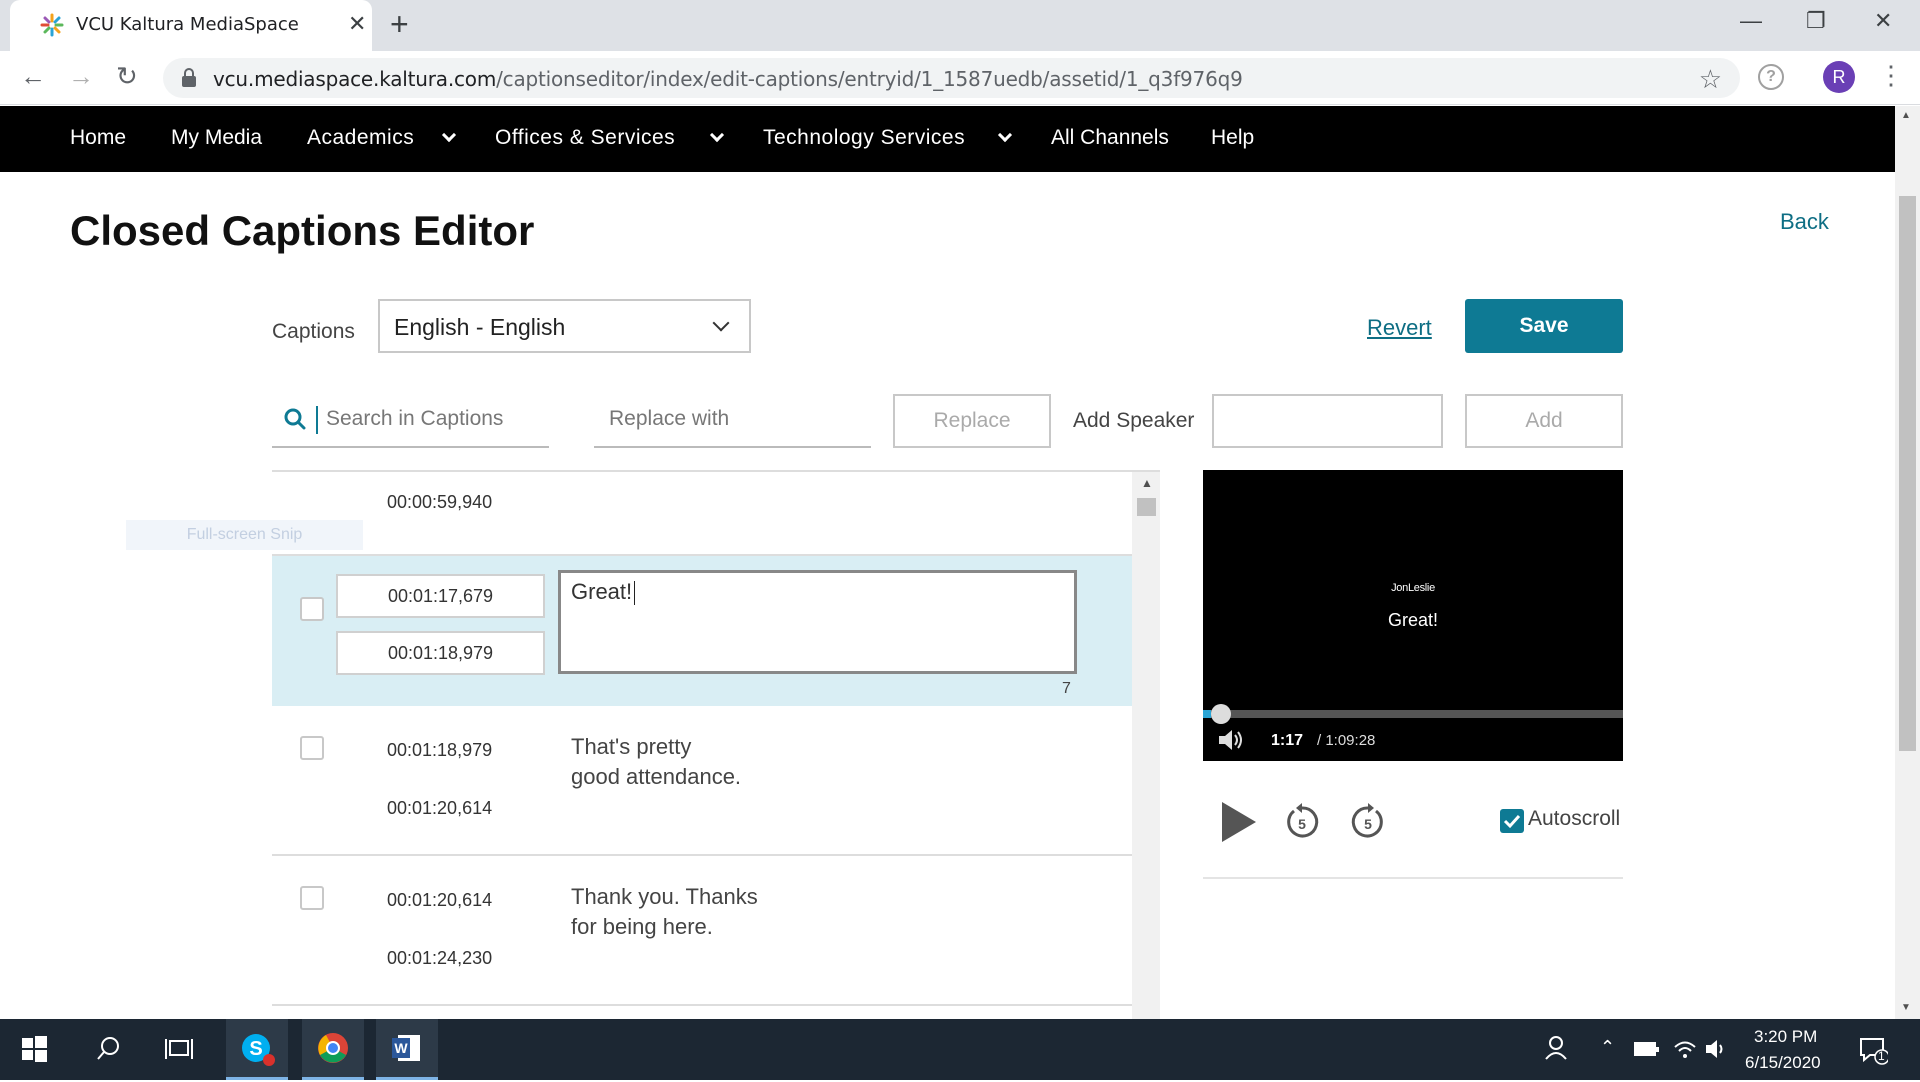 This screenshot has height=1082, width=1920. I want to click on svg-text: 5, so click(1302, 824).